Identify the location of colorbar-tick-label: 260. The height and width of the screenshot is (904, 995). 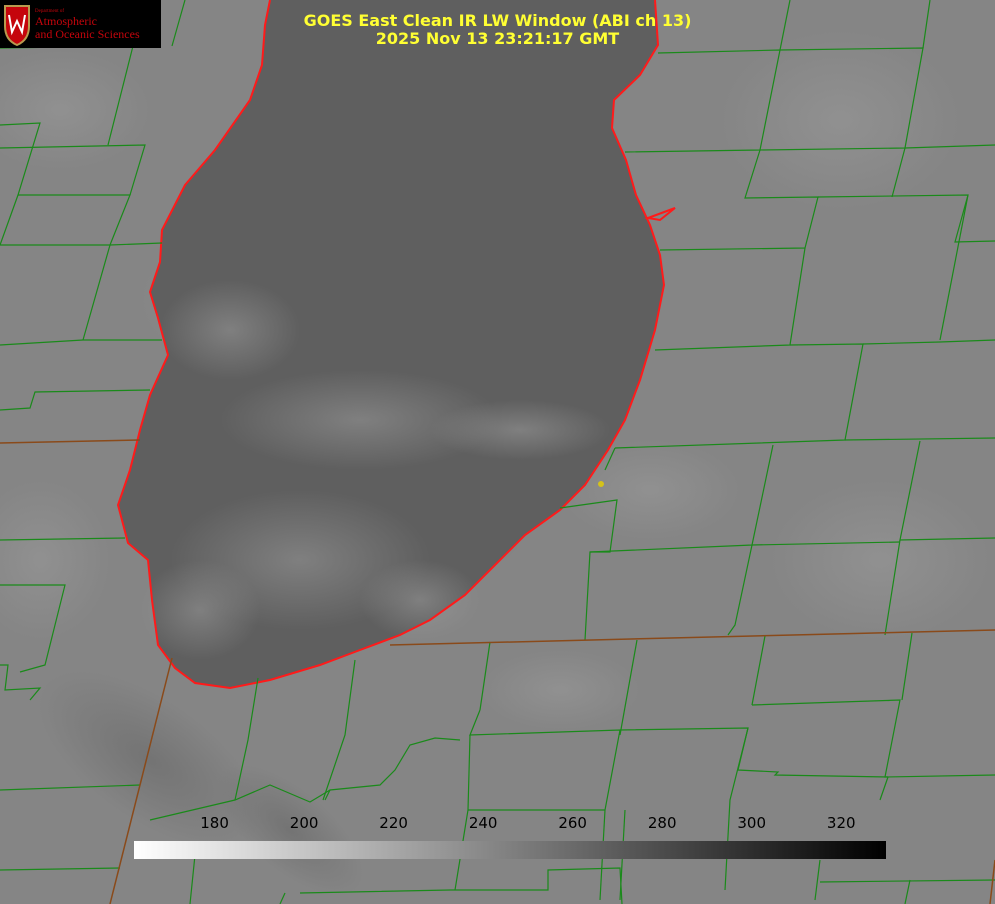
(572, 823).